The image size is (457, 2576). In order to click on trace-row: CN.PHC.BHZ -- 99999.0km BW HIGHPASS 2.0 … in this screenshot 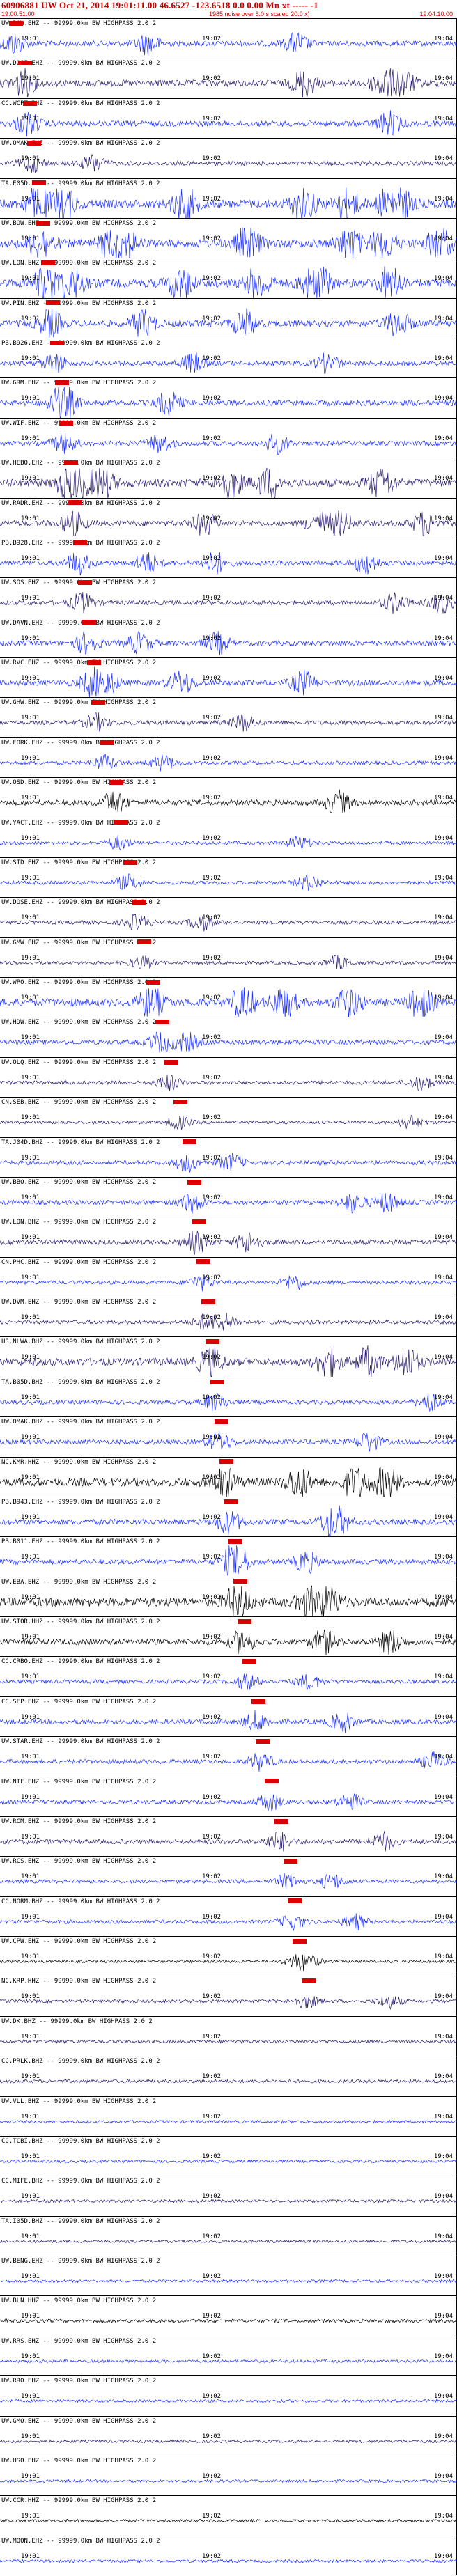, I will do `click(228, 1276)`.